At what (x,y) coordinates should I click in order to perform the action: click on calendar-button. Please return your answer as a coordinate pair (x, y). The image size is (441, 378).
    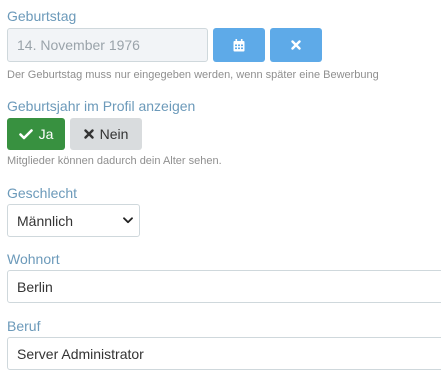
    Looking at the image, I should click on (239, 45).